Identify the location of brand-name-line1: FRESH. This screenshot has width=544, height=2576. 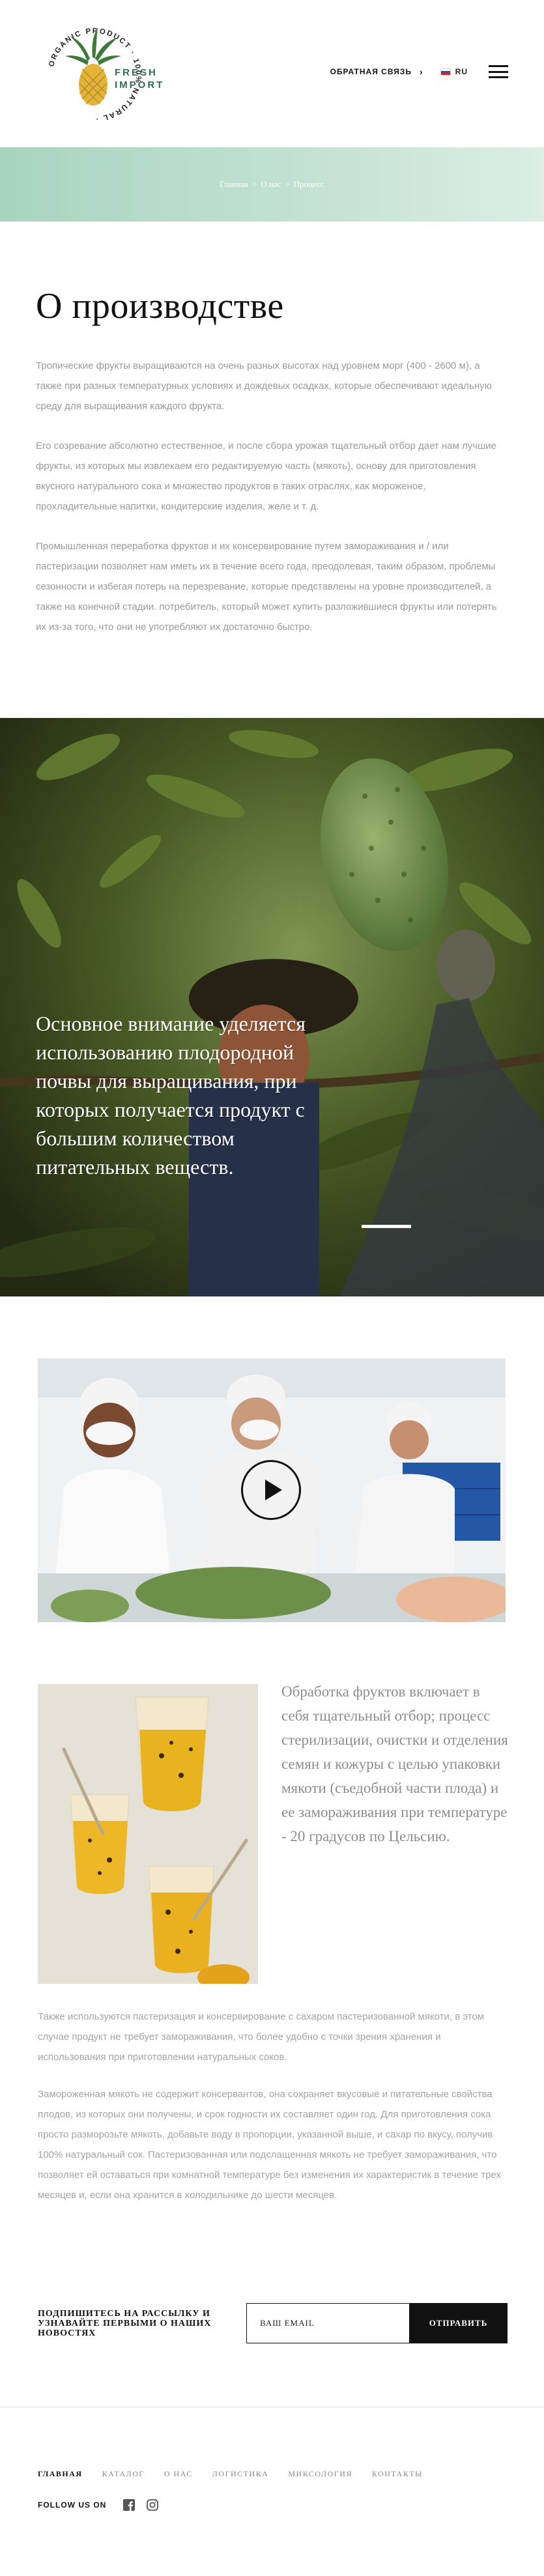
(136, 72).